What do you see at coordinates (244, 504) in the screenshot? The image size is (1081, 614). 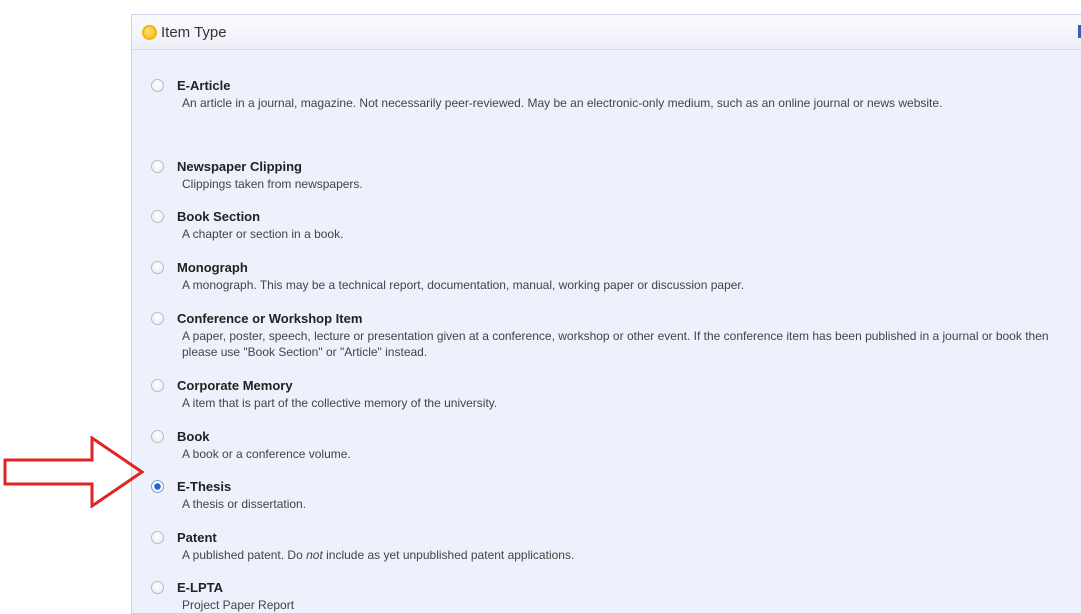 I see `option-description: A thesis or dissertation.` at bounding box center [244, 504].